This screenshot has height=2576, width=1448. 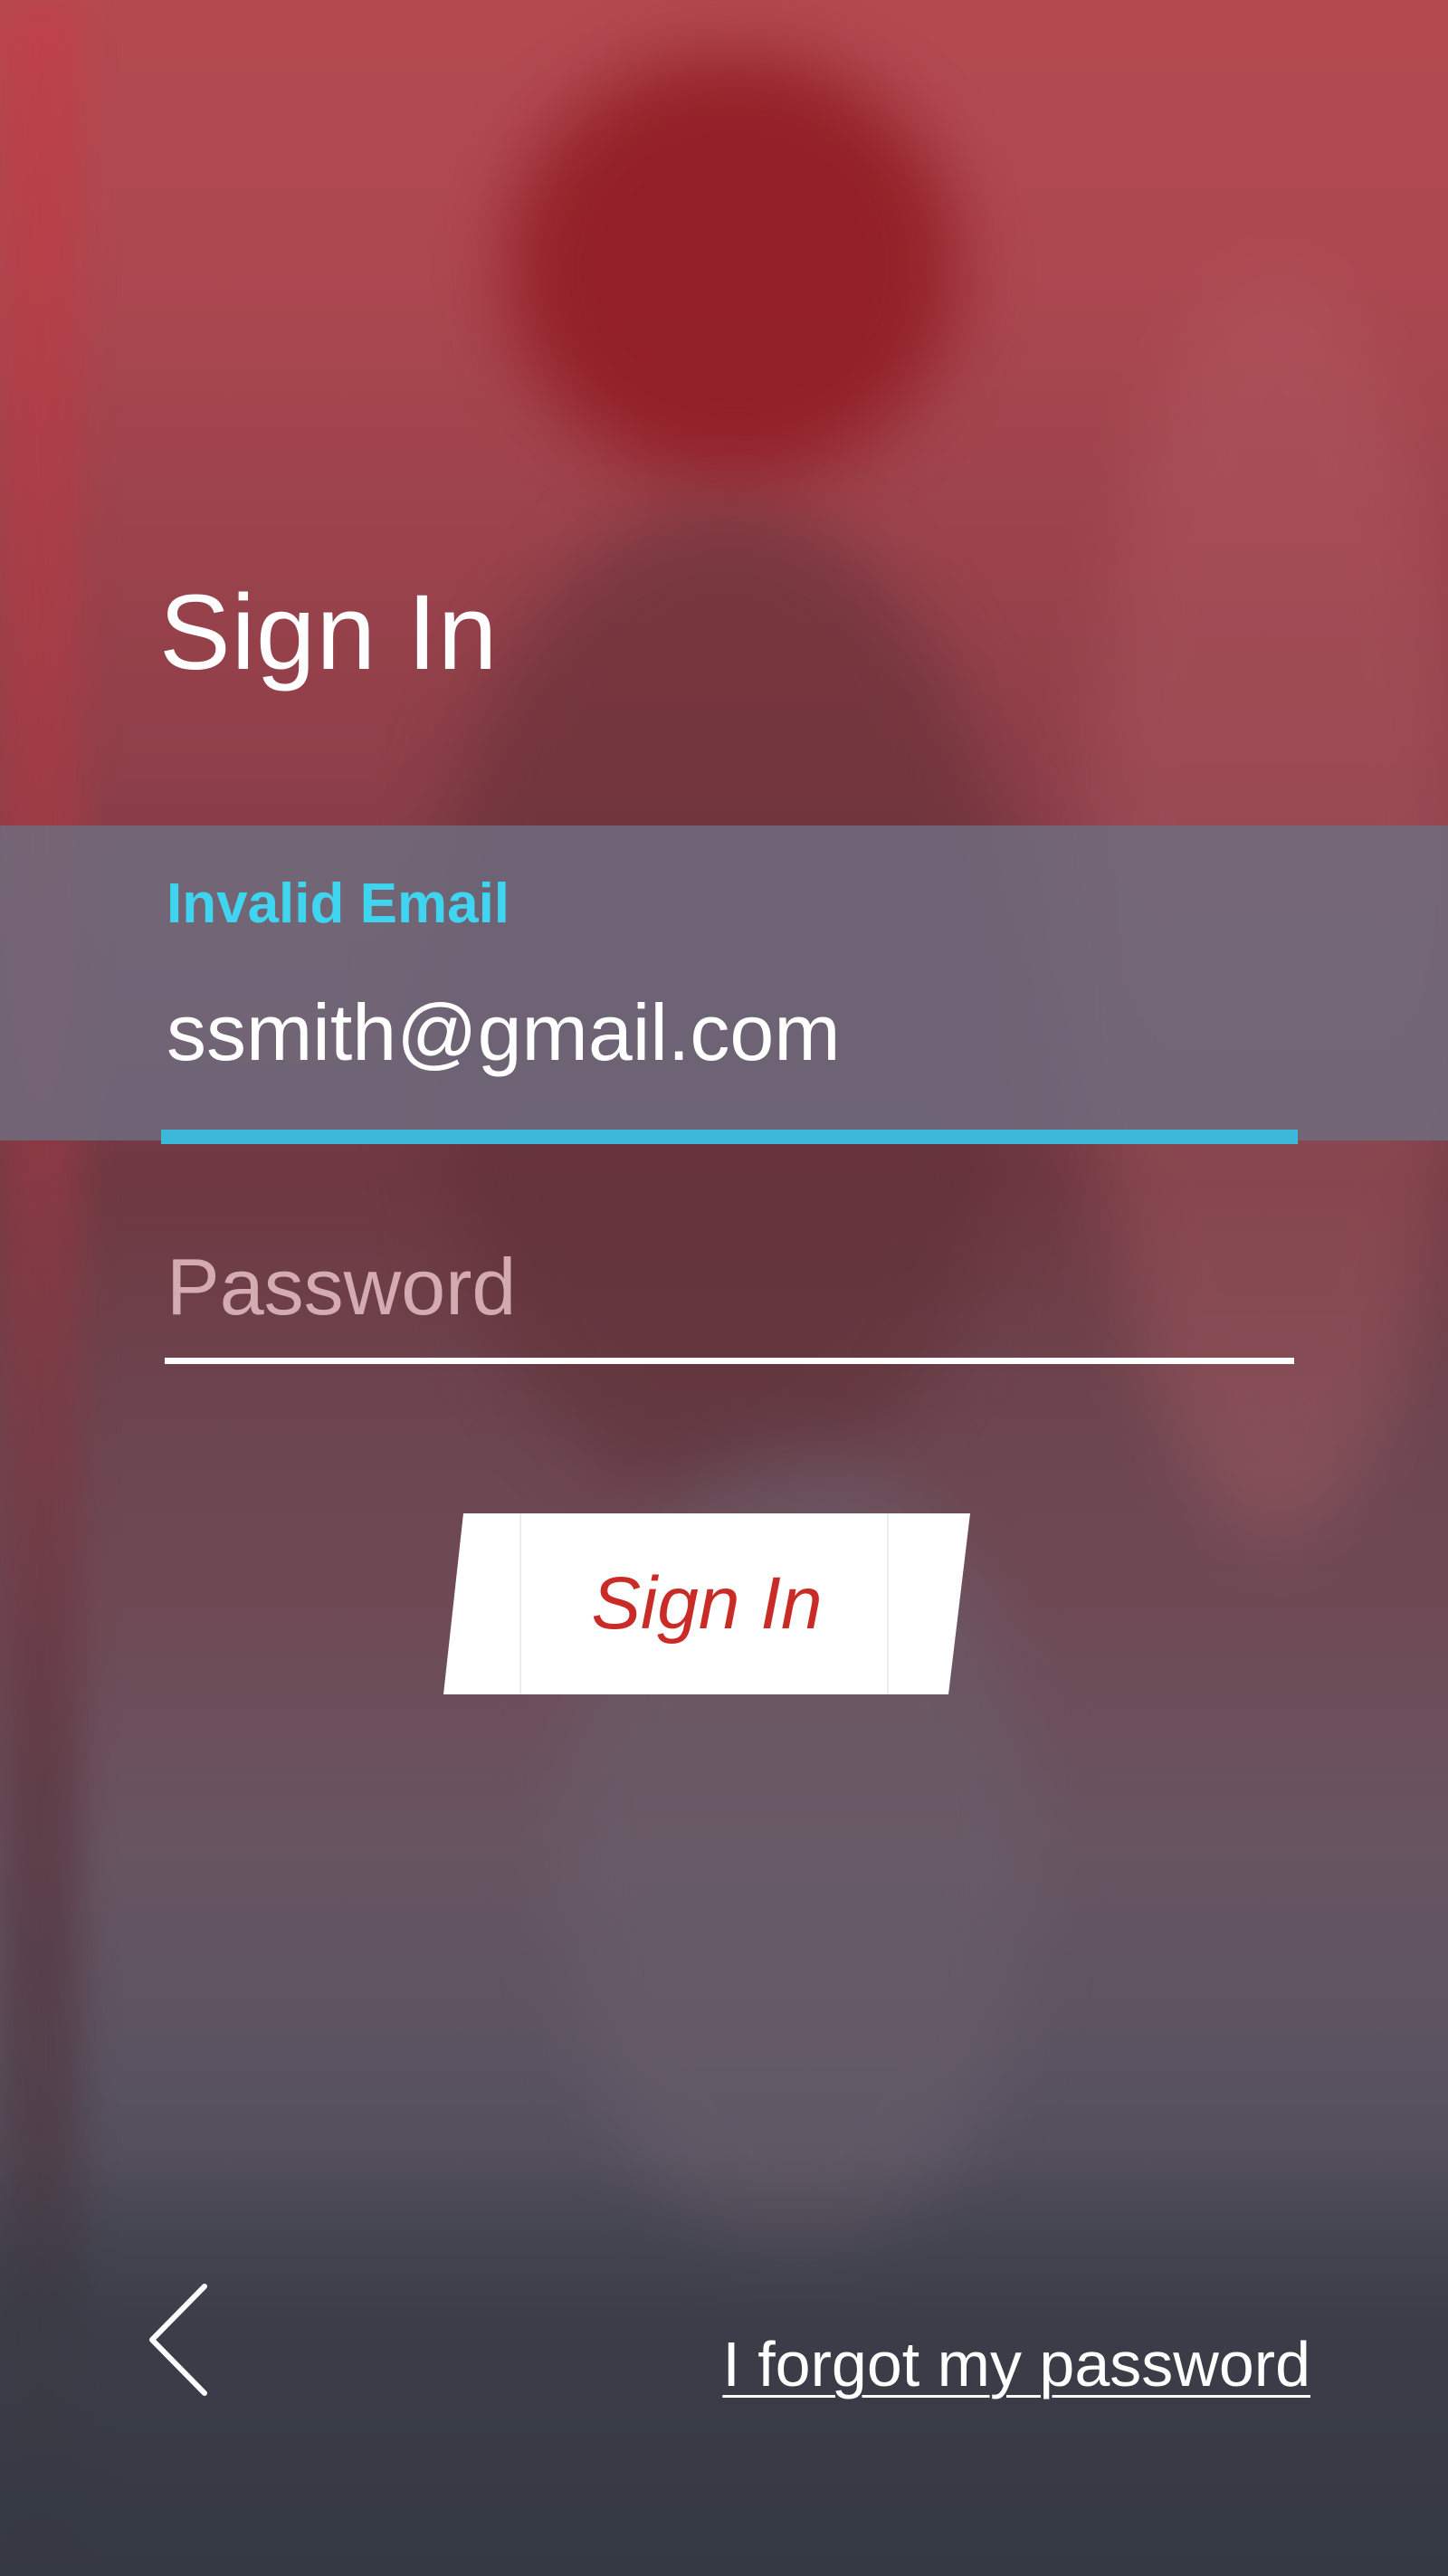 I want to click on email-field, so click(x=728, y=1033).